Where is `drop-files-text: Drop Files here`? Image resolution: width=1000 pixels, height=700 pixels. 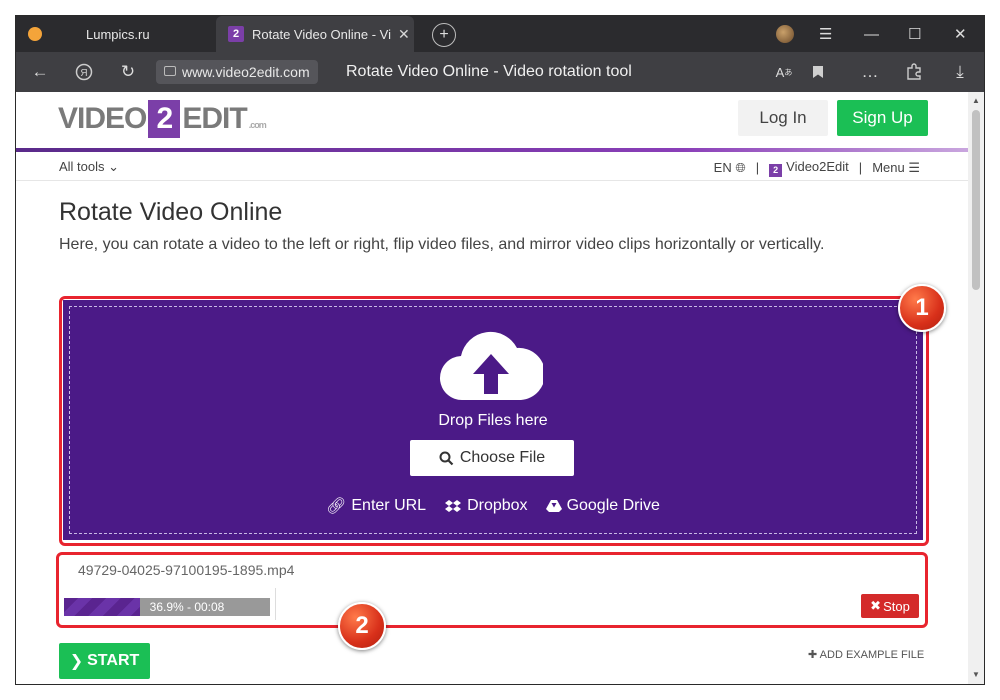
drop-files-text: Drop Files here is located at coordinates (493, 420).